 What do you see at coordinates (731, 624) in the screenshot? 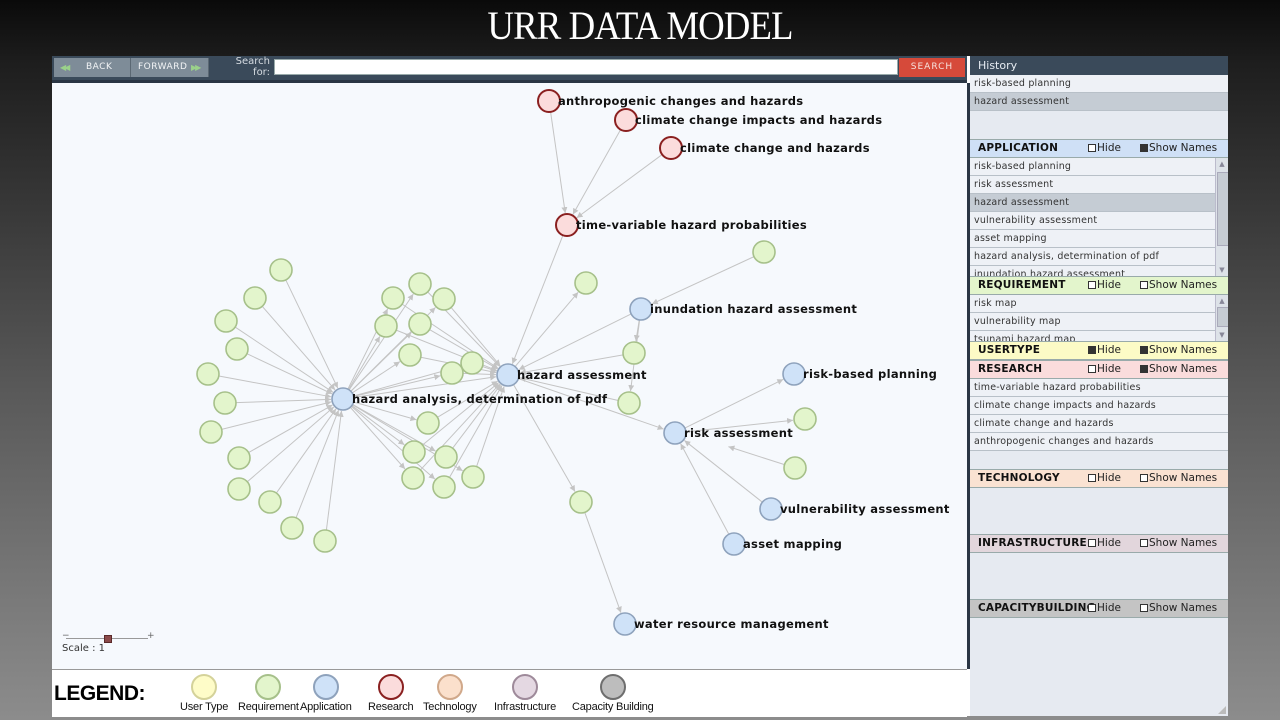
I see `node-label: water resource management` at bounding box center [731, 624].